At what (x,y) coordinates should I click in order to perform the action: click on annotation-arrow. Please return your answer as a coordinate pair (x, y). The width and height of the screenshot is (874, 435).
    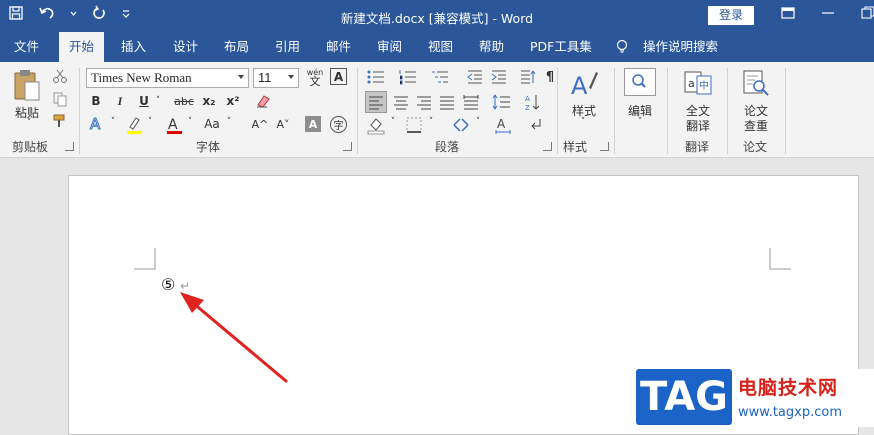
    Looking at the image, I should click on (234, 337).